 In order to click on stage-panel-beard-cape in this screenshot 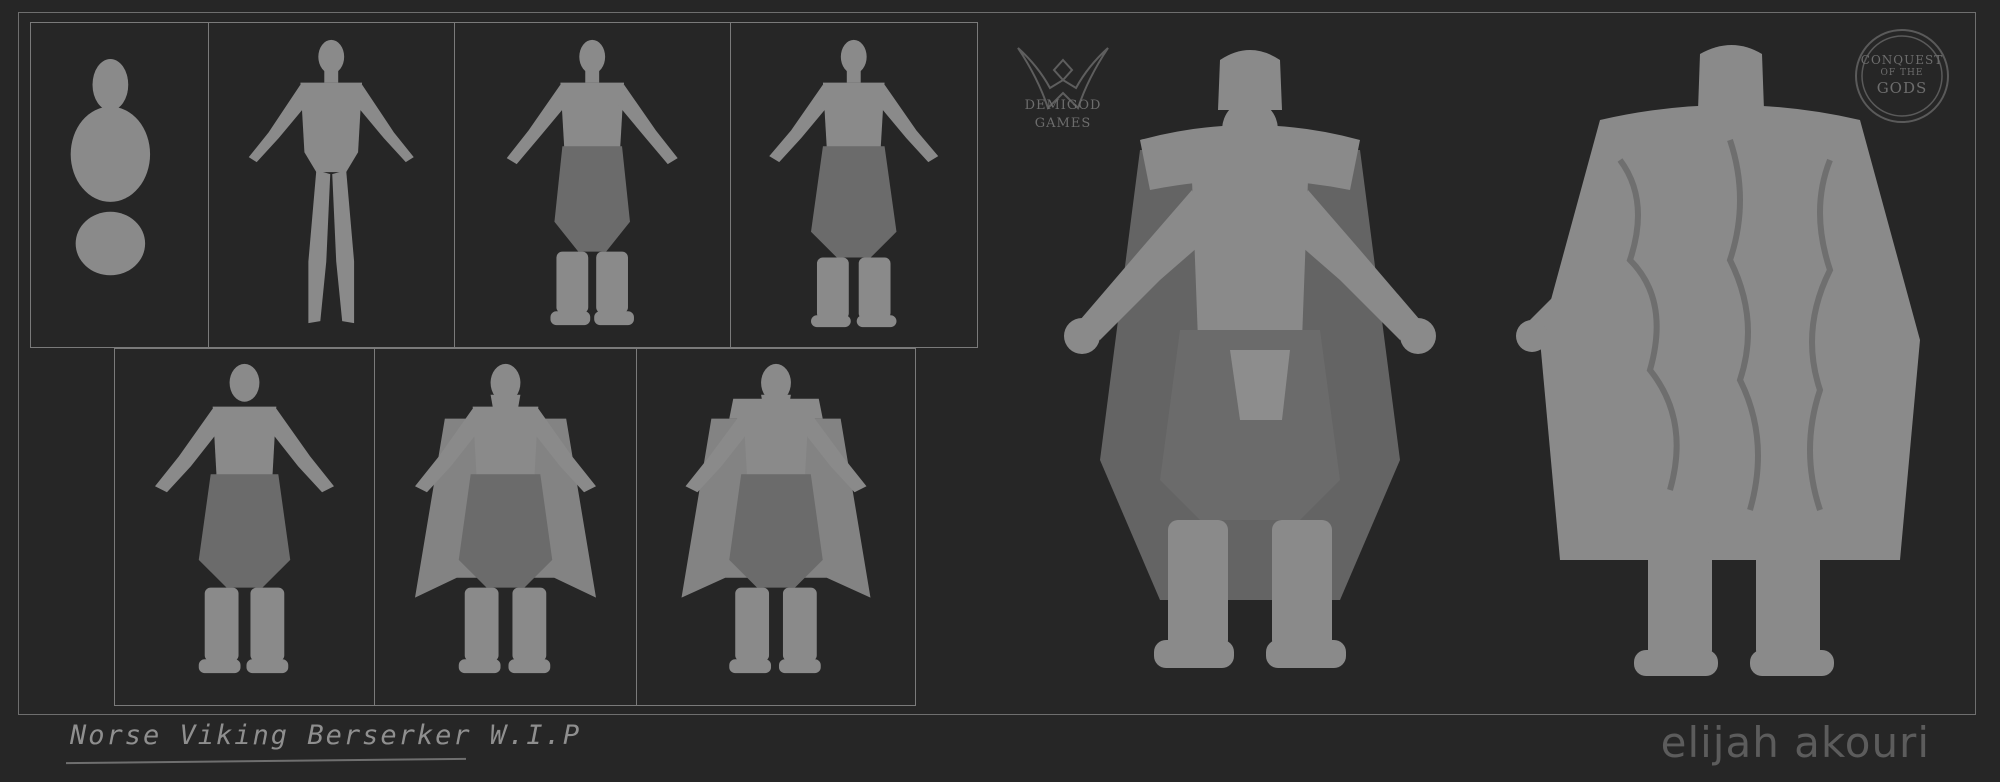, I will do `click(506, 527)`.